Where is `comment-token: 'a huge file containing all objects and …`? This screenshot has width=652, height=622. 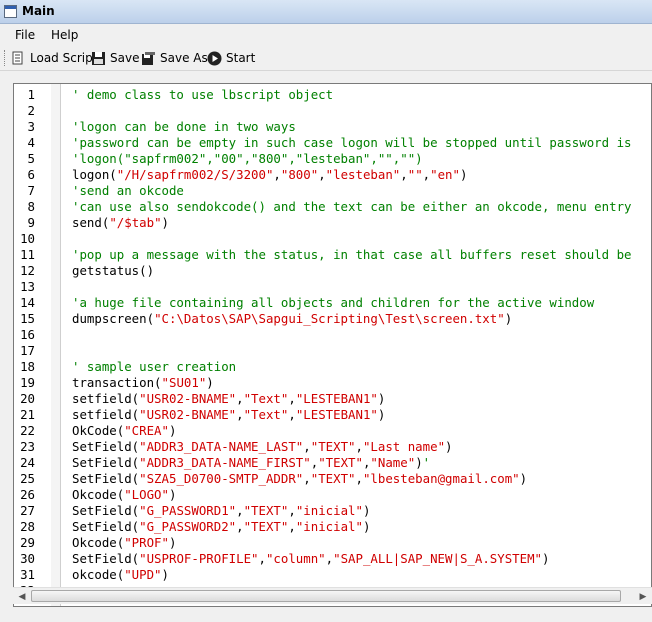 comment-token: 'a huge file containing all objects and … is located at coordinates (333, 302).